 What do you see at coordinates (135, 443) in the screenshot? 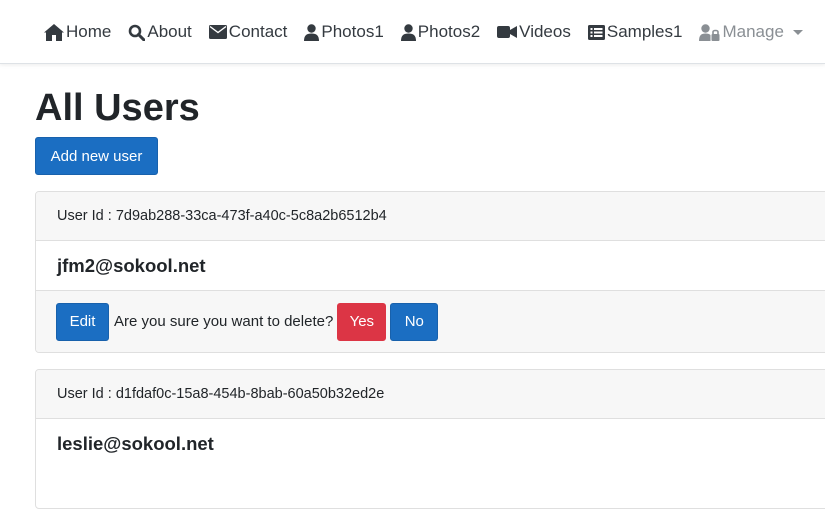
I see `user-email: leslie@sokool.net` at bounding box center [135, 443].